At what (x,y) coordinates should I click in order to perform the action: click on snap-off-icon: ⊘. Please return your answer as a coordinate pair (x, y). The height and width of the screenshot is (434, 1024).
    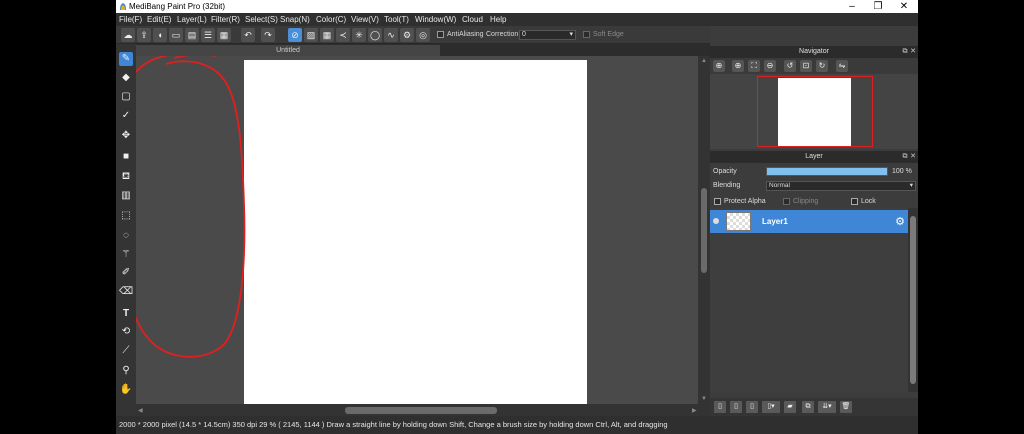
    Looking at the image, I should click on (295, 35).